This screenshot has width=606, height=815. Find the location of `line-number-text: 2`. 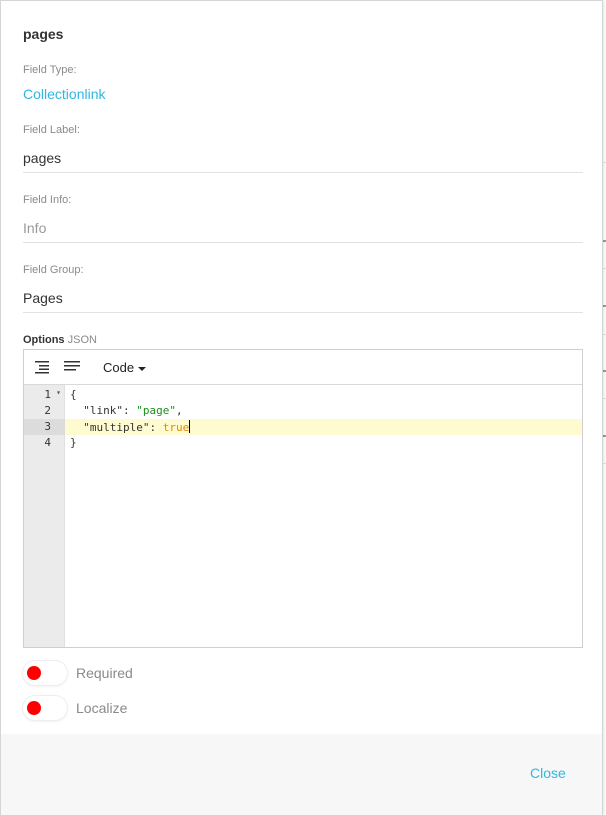

line-number-text: 2 is located at coordinates (47, 410).